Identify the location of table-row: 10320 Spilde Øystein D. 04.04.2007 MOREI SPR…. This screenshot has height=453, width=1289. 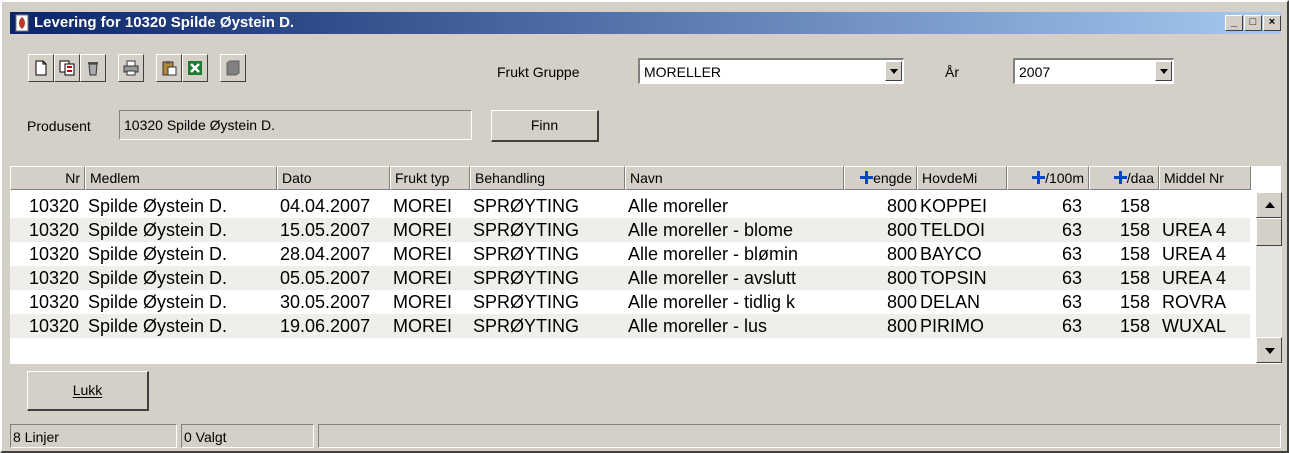
(630, 206).